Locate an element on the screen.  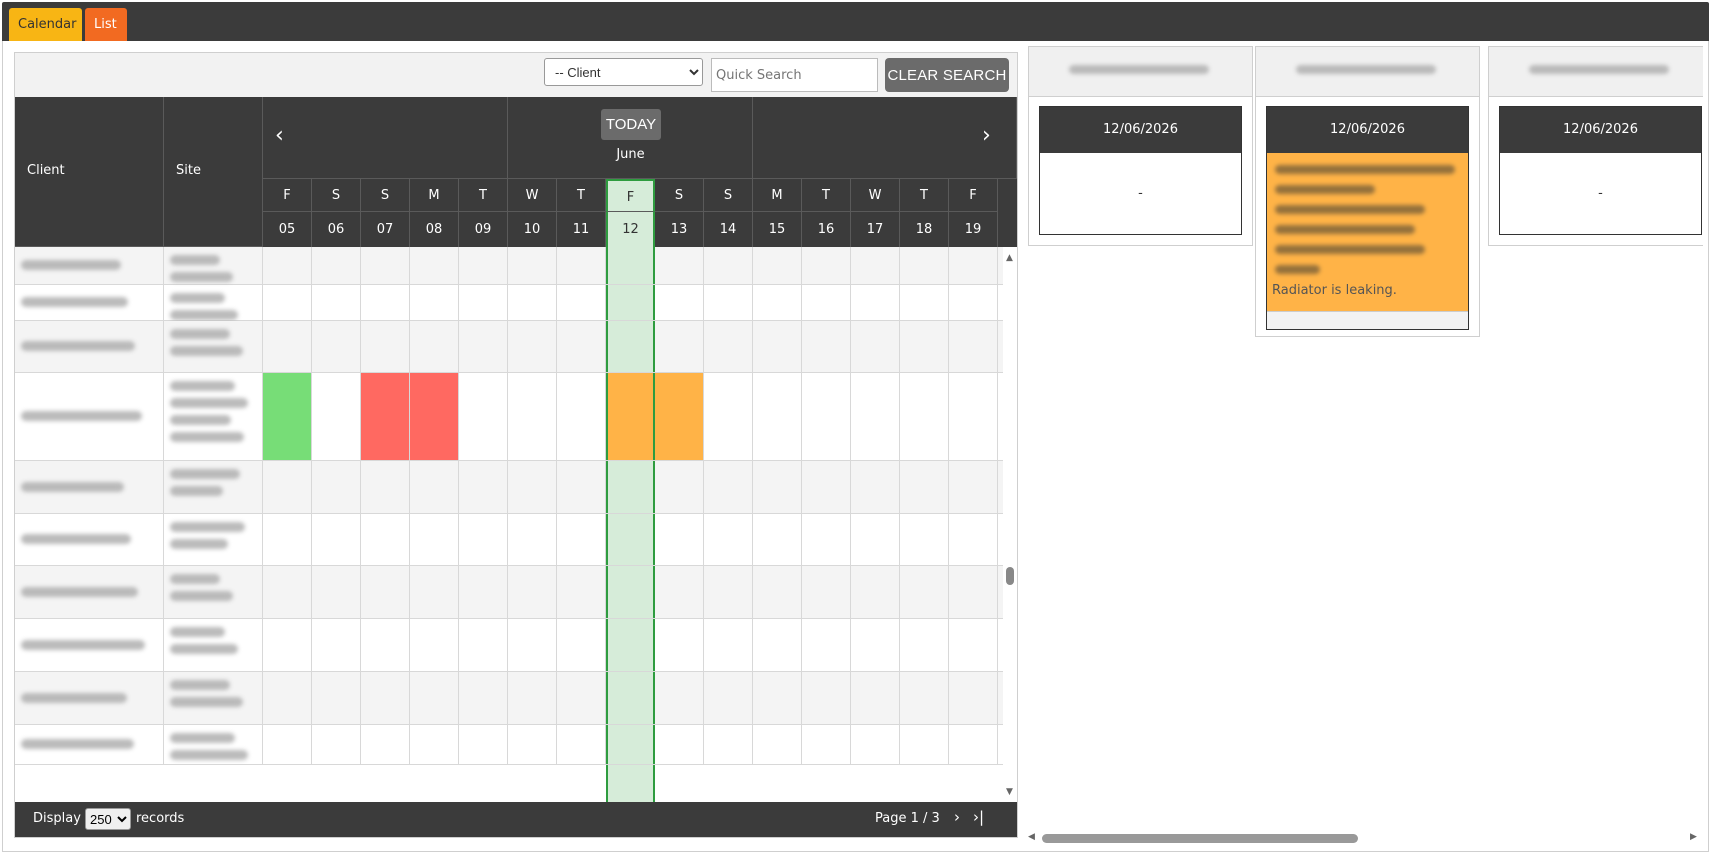
scroll-up-icon: ▲ is located at coordinates (1009, 258).